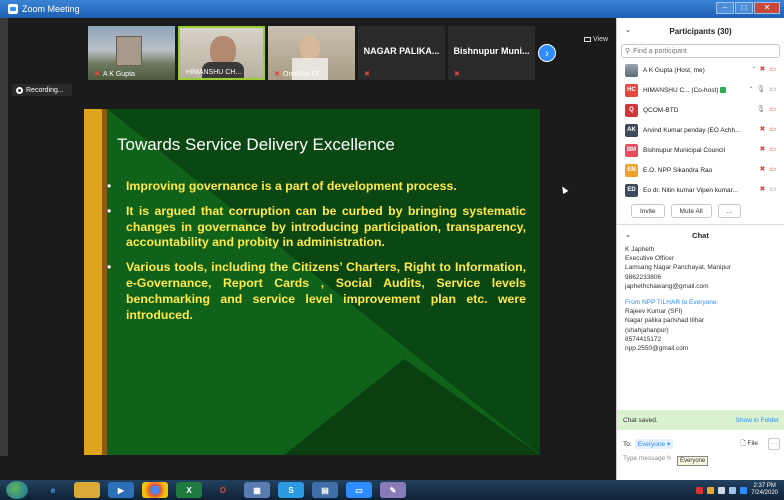 The image size is (784, 500). Describe the element at coordinates (700, 90) in the screenshot. I see `participant-row: HC HIMANSHU C... (Co-host) ◔ 🎙︎ ▭` at that location.